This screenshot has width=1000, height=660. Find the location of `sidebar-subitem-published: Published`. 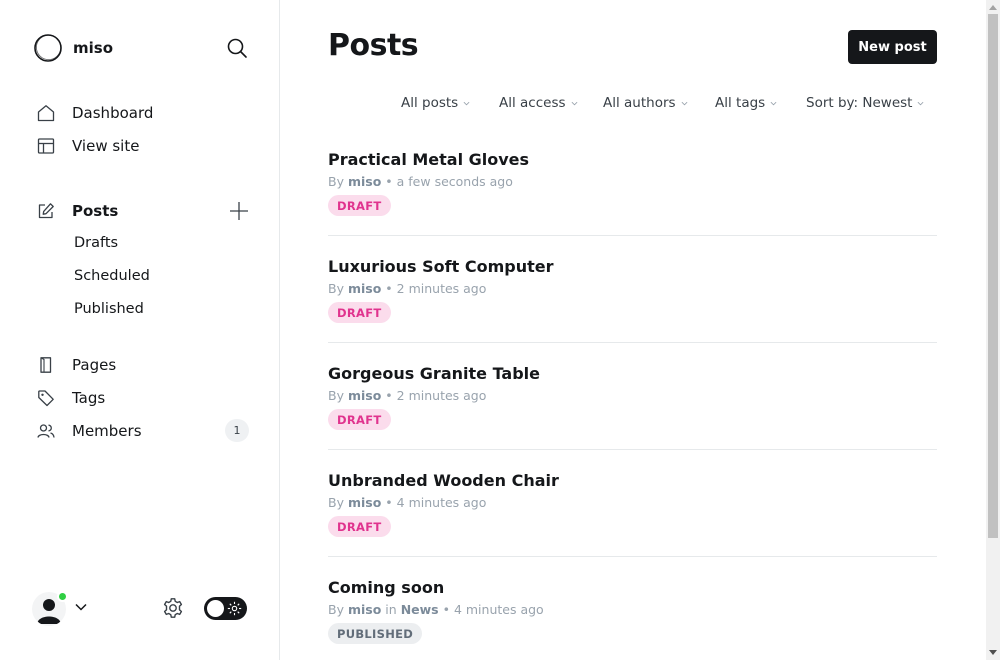

sidebar-subitem-published: Published is located at coordinates (109, 309).